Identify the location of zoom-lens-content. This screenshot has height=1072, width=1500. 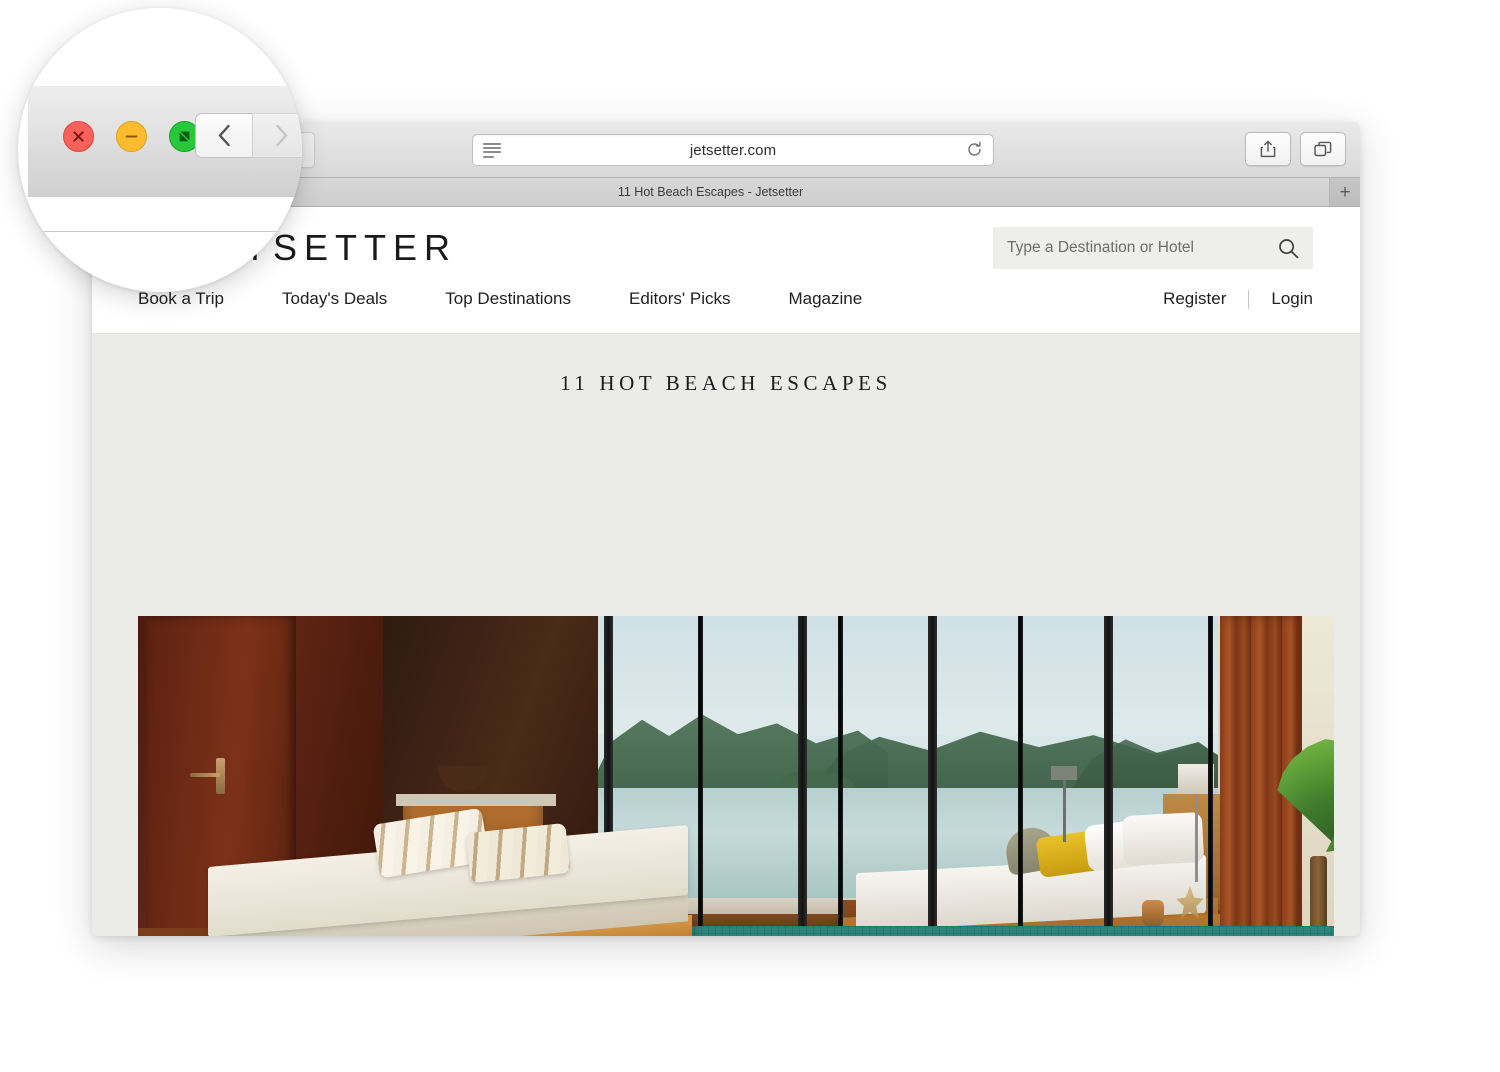
(160, 150).